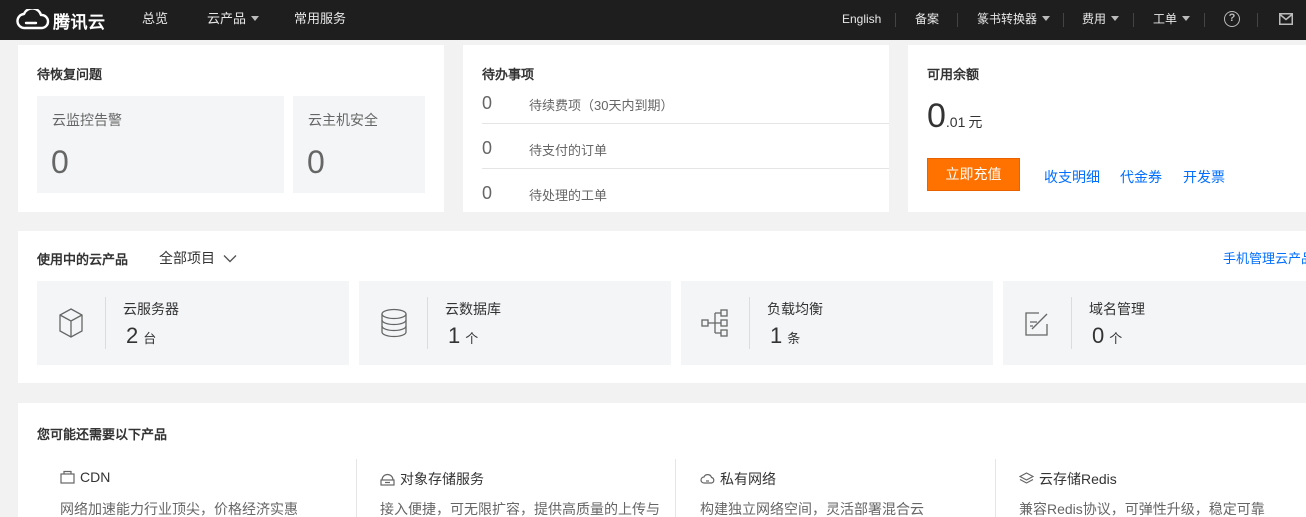 The height and width of the screenshot is (517, 1306). I want to click on recommend-item-name: 对象存储服务, so click(442, 479).